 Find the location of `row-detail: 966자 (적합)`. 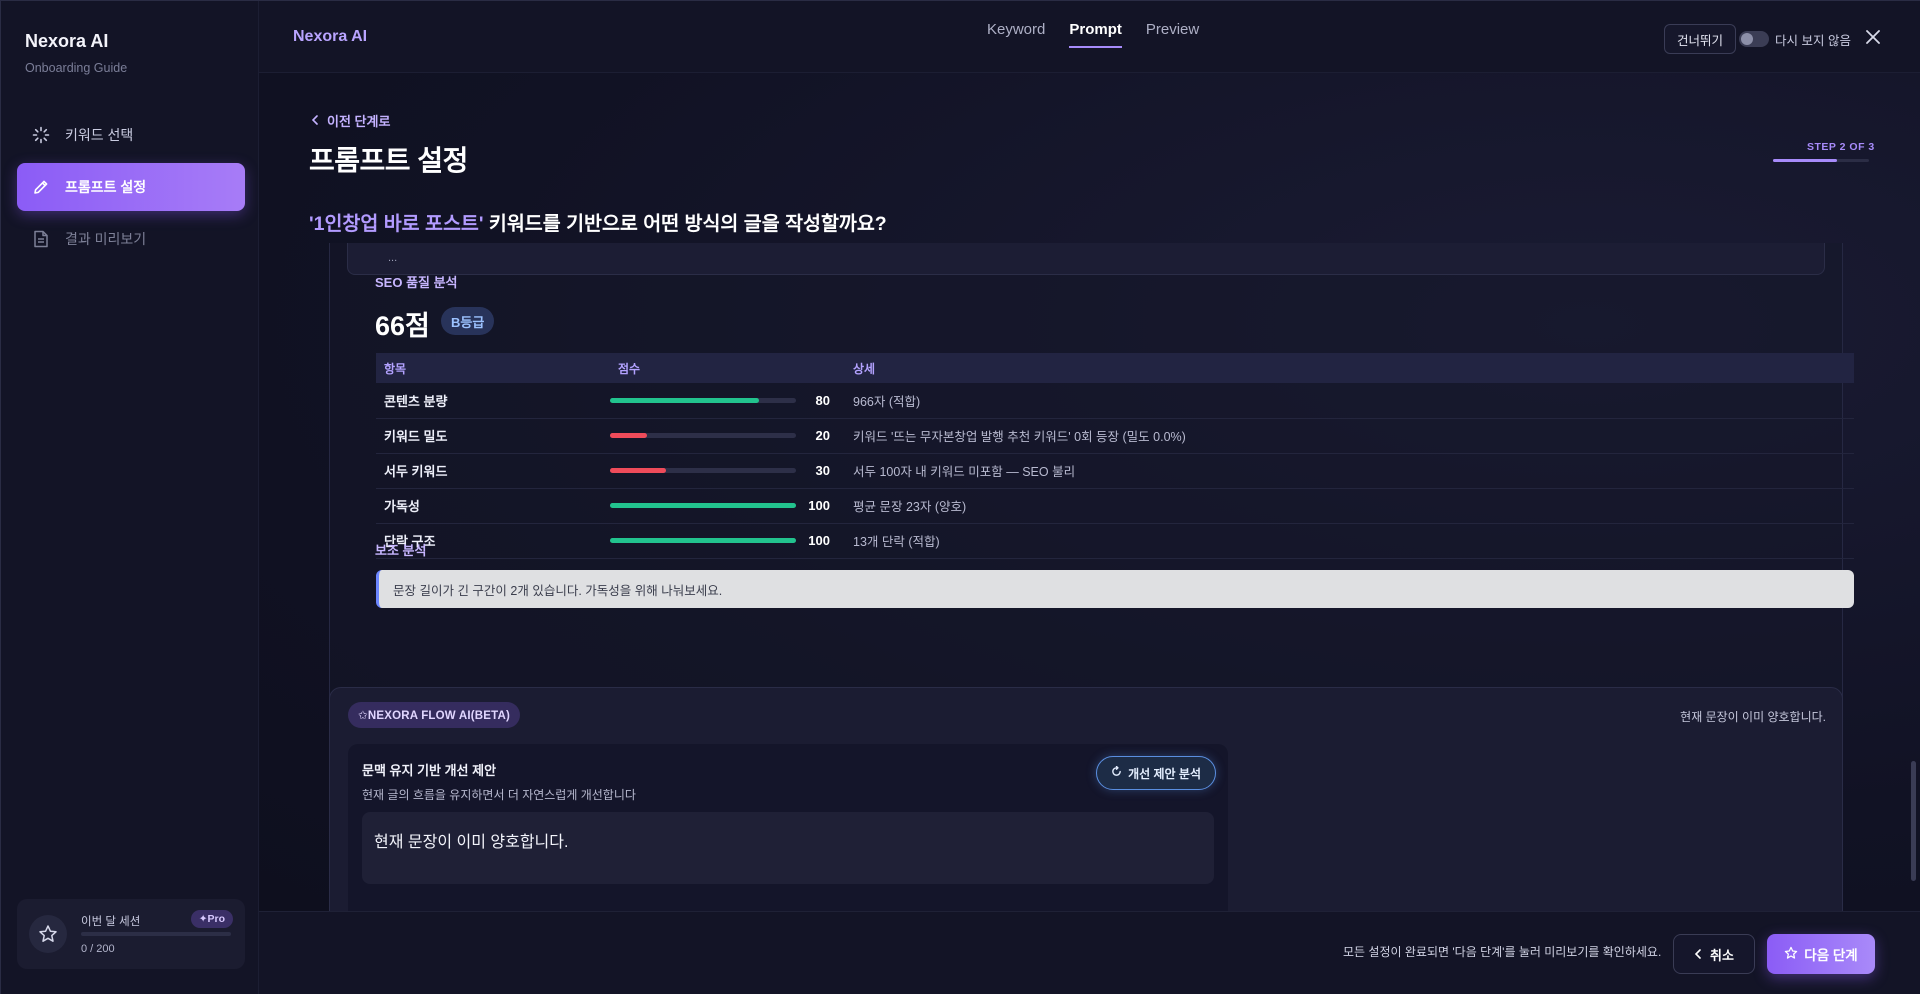

row-detail: 966자 (적합) is located at coordinates (1349, 401).